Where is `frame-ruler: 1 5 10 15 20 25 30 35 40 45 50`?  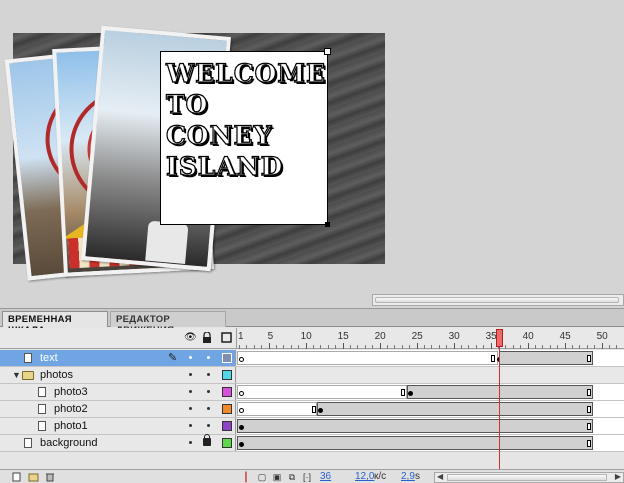
frame-ruler: 1 5 10 15 20 25 30 35 40 45 50 is located at coordinates (430, 338).